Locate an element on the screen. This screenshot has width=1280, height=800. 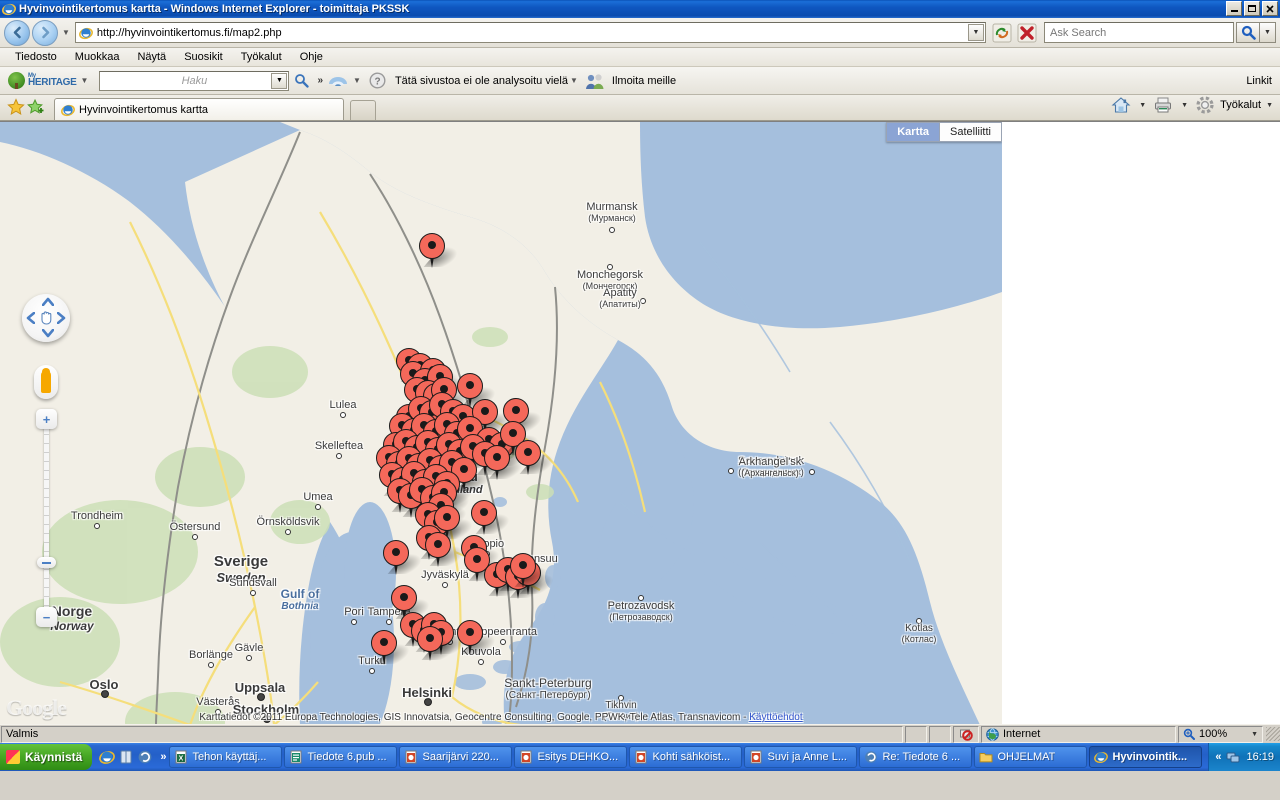
quicklaunch-book-icon is located at coordinates (126, 757).